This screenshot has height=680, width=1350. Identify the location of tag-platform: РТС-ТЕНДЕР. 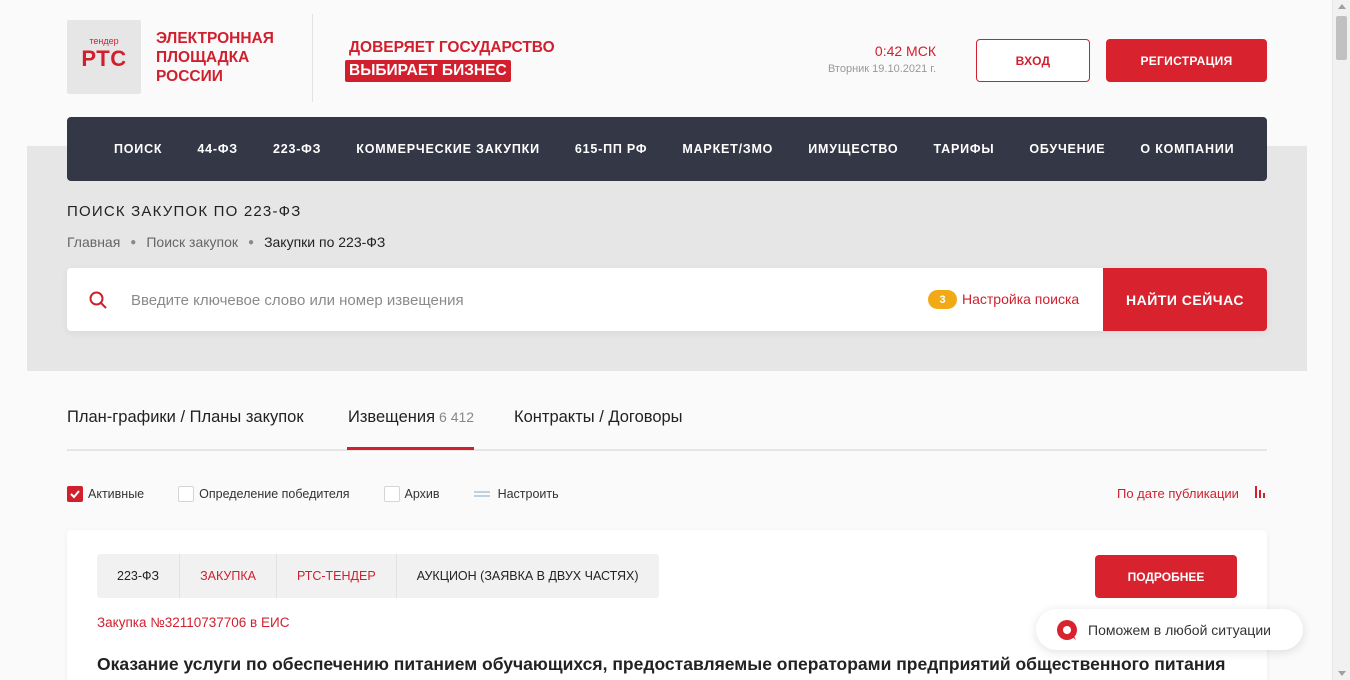
(337, 576).